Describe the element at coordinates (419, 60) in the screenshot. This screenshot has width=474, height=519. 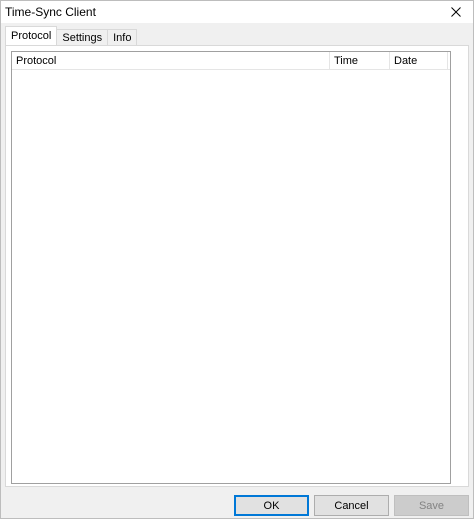
I see `column-header-date: Date` at that location.